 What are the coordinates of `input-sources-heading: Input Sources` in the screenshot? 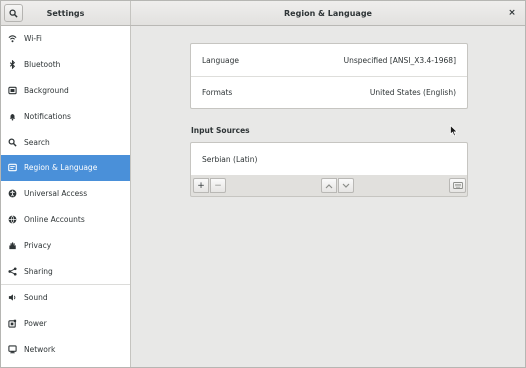 It's located at (220, 130).